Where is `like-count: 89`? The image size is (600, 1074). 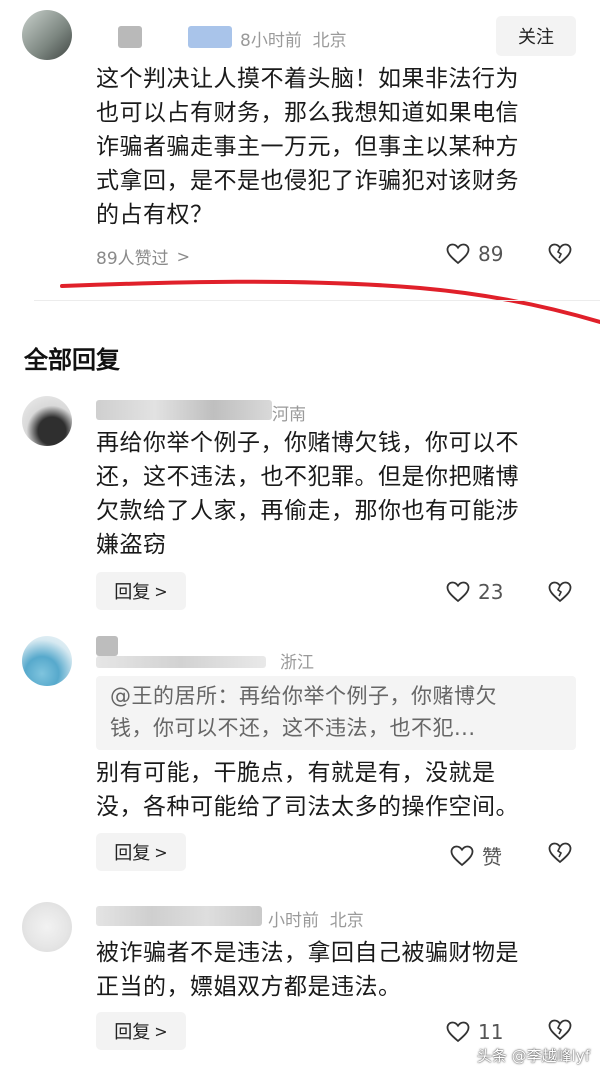 like-count: 89 is located at coordinates (491, 254).